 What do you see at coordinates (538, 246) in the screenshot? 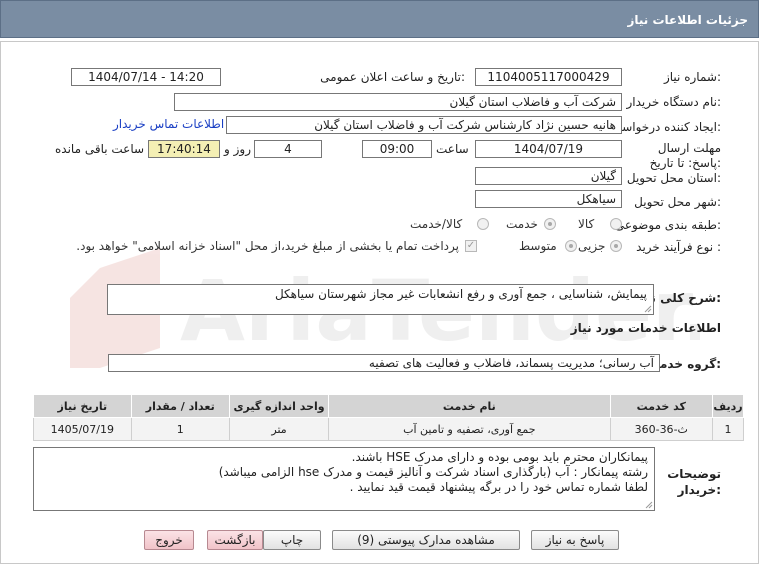
I see `process-option-medium: متوسط` at bounding box center [538, 246].